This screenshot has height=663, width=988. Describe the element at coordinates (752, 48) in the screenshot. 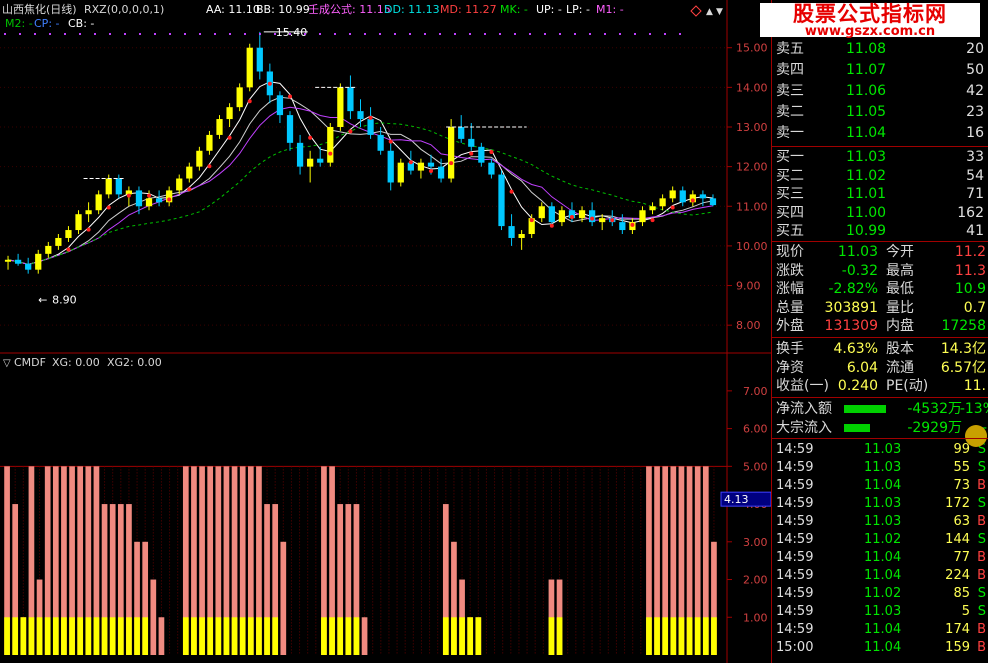

I see `price-tick-label: 15.00` at that location.